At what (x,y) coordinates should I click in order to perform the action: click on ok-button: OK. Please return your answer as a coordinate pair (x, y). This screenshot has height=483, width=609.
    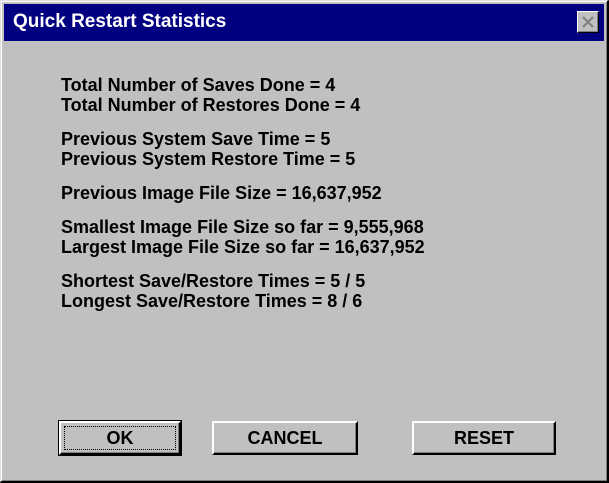
    Looking at the image, I should click on (120, 438).